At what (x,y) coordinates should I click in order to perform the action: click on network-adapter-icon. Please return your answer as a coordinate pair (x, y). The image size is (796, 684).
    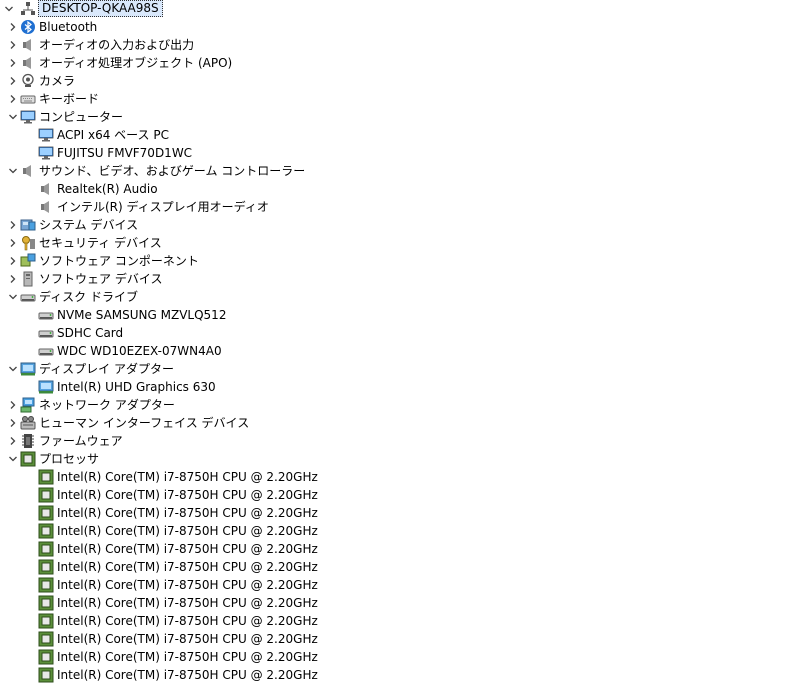
    Looking at the image, I should click on (28, 405).